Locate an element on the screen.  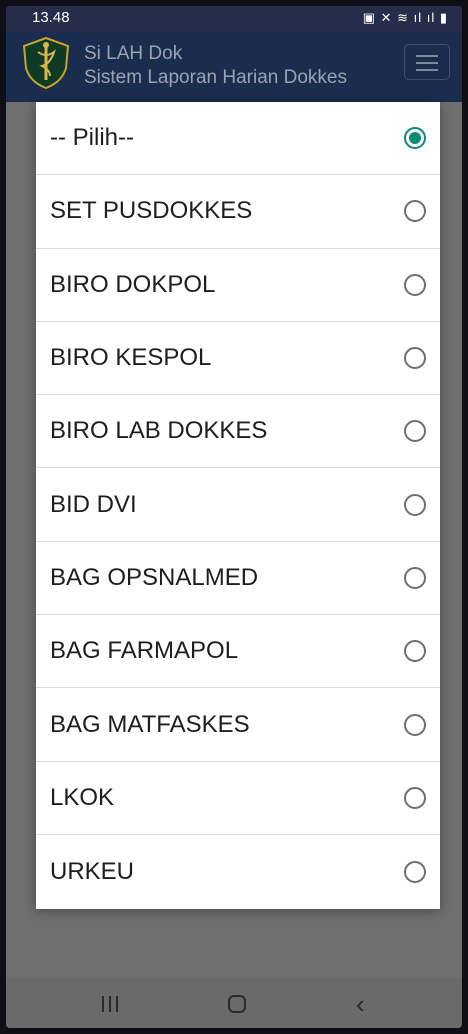
back-icon: ‹ is located at coordinates (360, 1004).